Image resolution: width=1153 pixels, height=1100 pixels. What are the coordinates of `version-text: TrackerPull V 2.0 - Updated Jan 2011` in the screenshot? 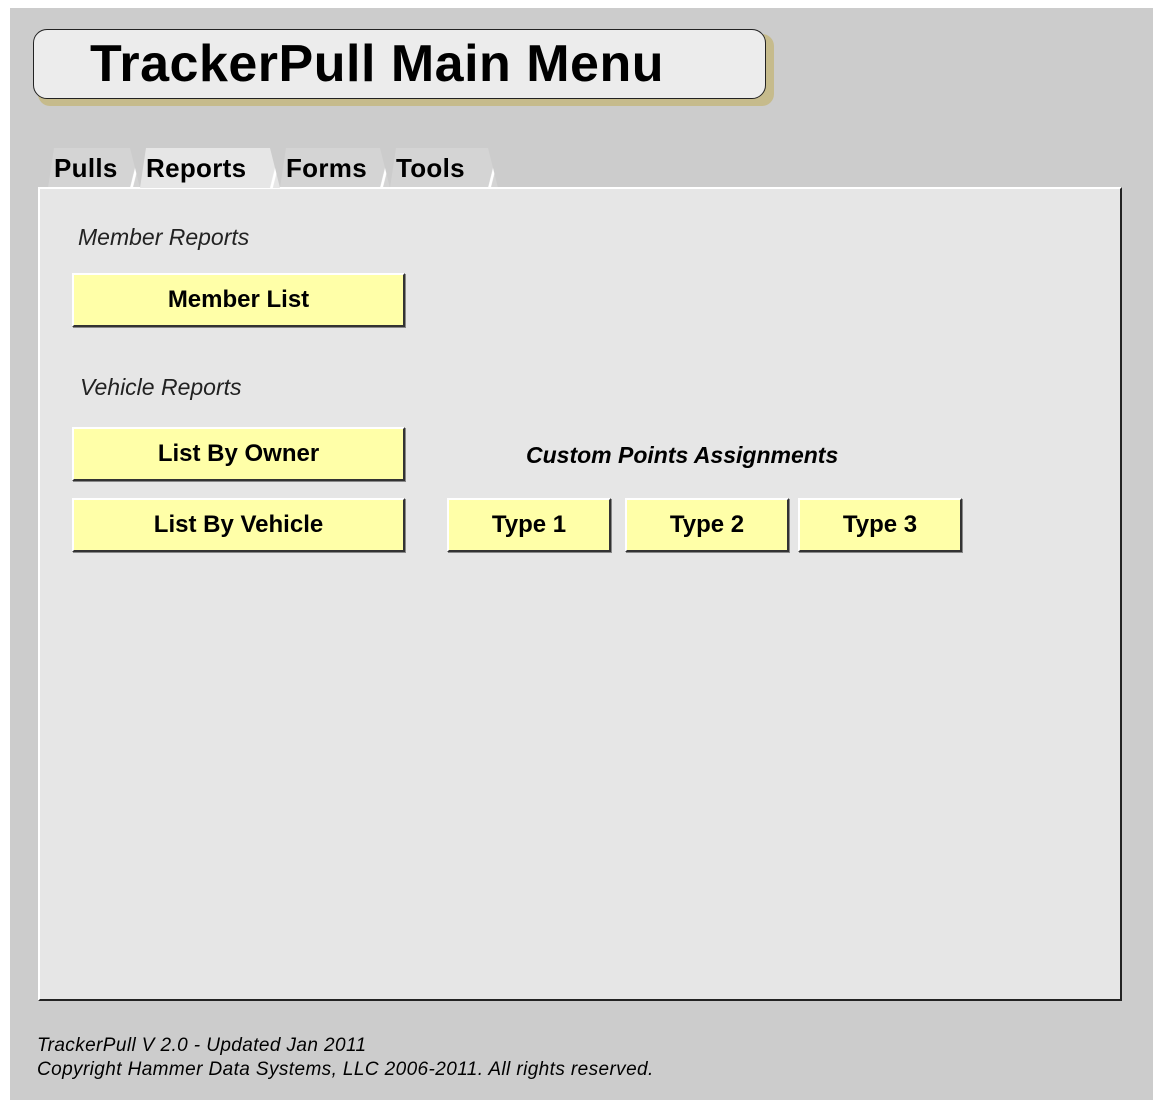 It's located at (202, 1045).